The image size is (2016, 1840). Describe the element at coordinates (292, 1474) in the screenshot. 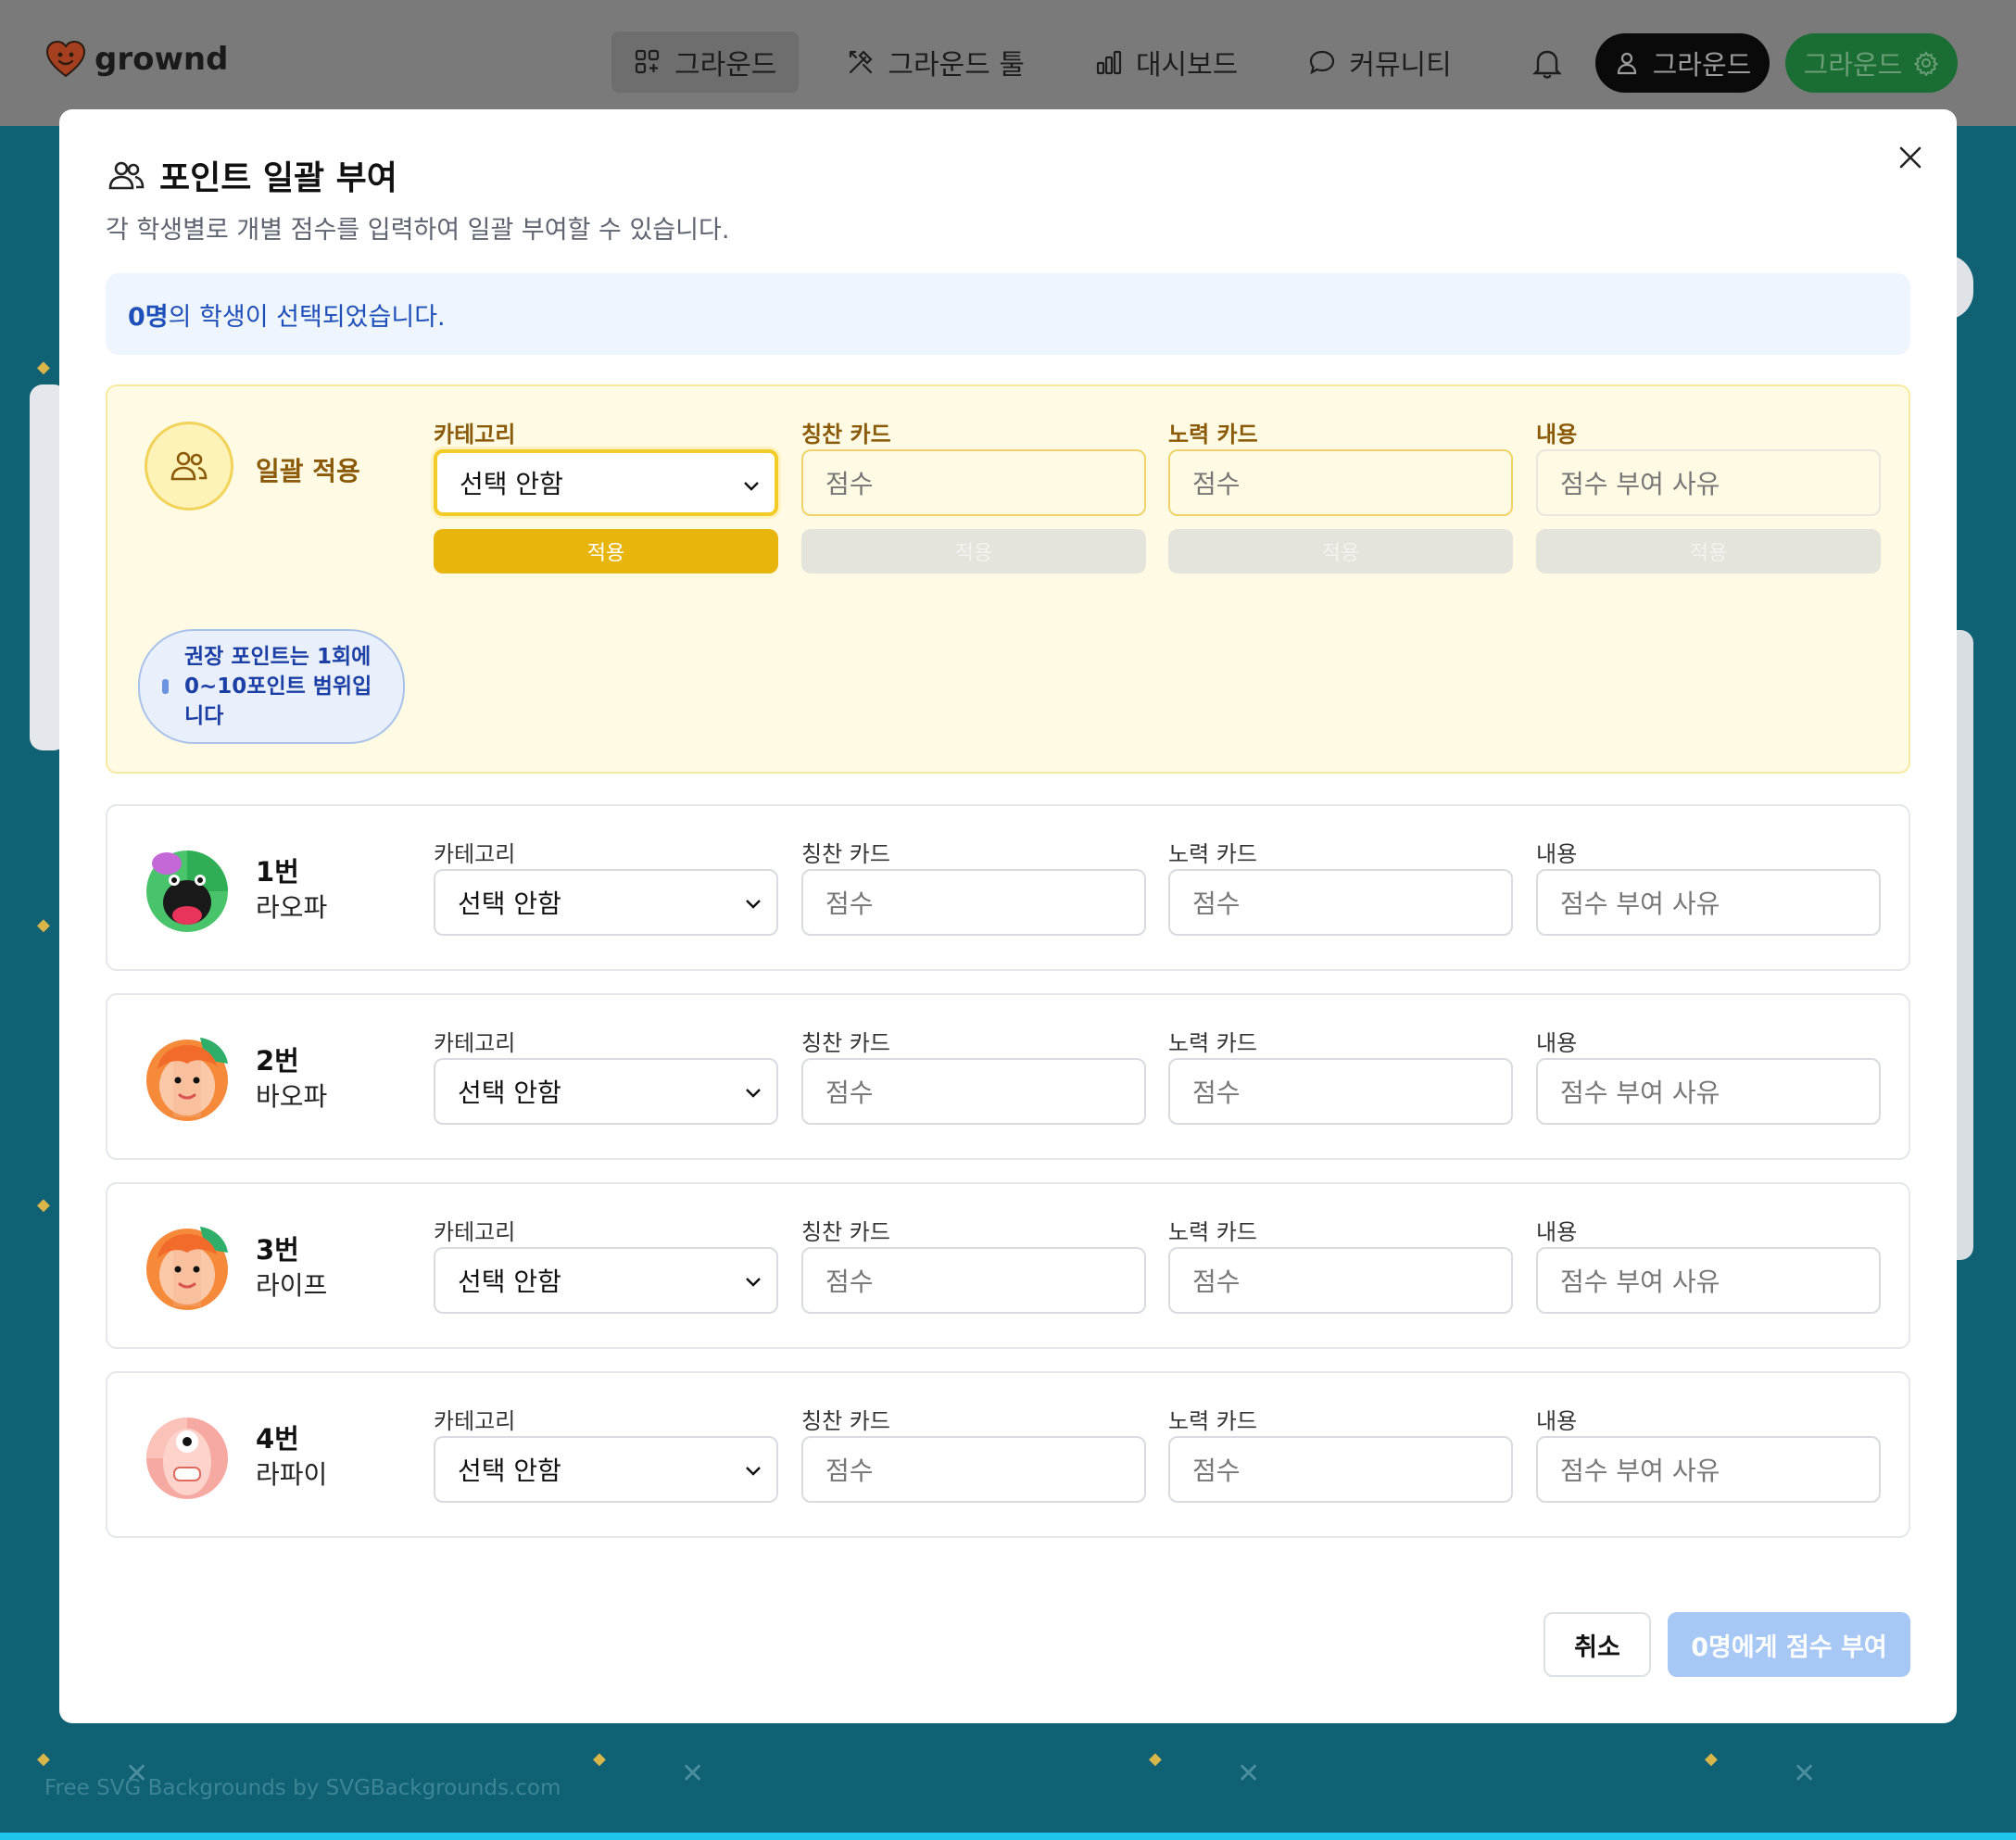

I see `student-name: 라파이` at that location.